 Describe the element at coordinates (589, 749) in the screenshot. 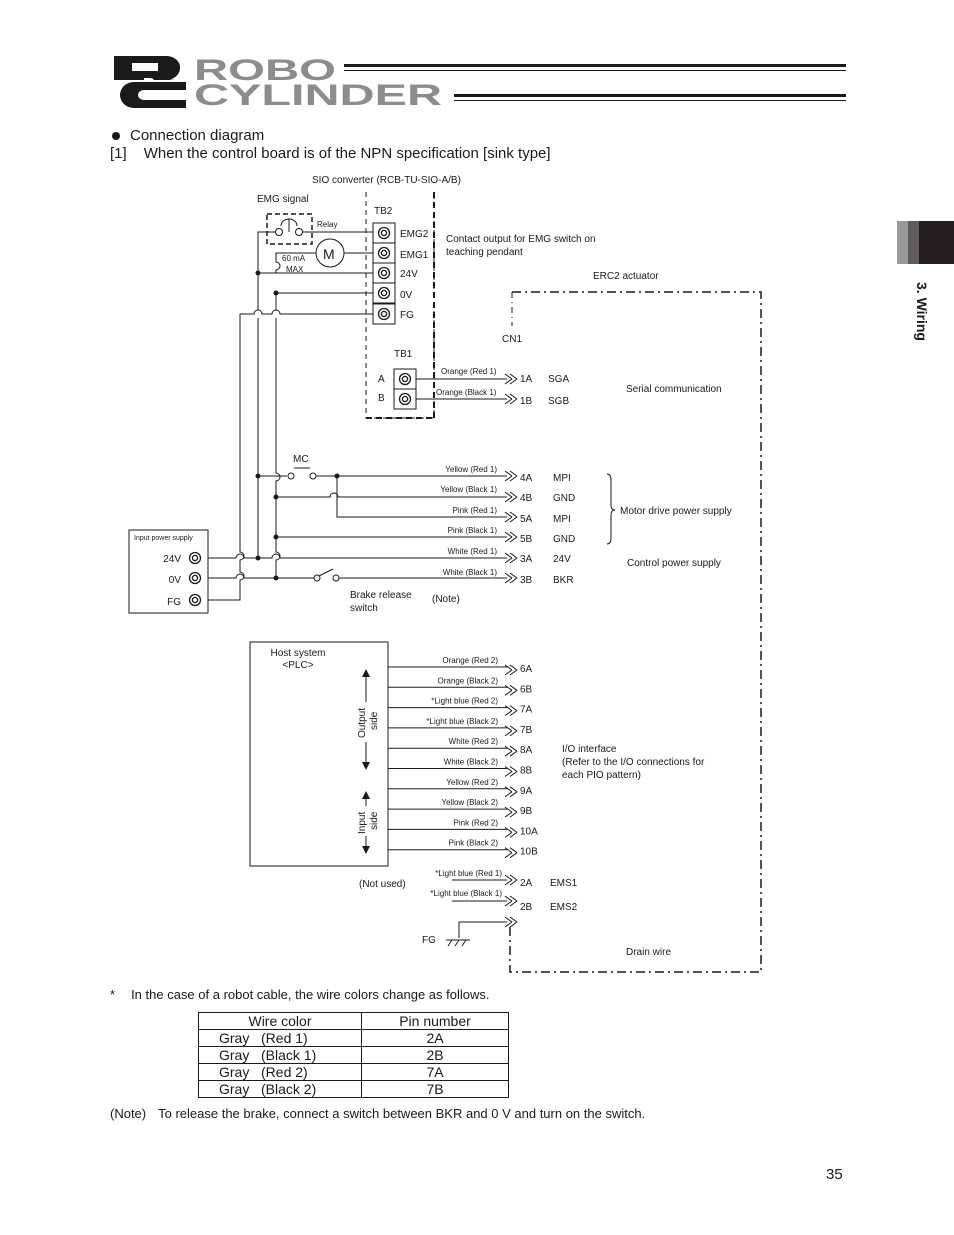

I see `io-group-label-1: I/O interface` at that location.